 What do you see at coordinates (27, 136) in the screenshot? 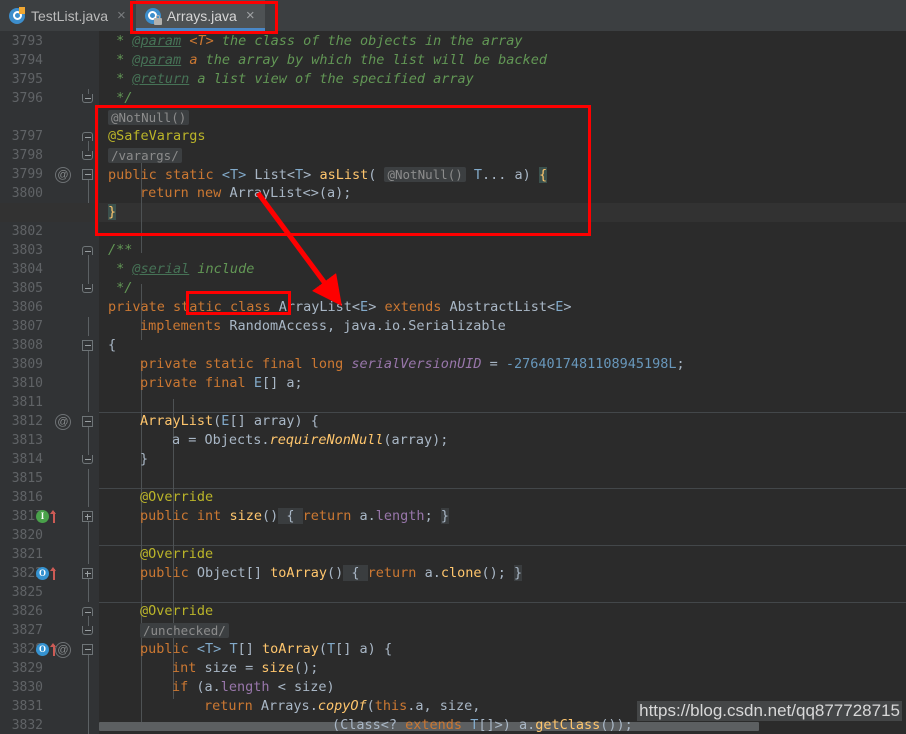
I see `line-number: 3797` at bounding box center [27, 136].